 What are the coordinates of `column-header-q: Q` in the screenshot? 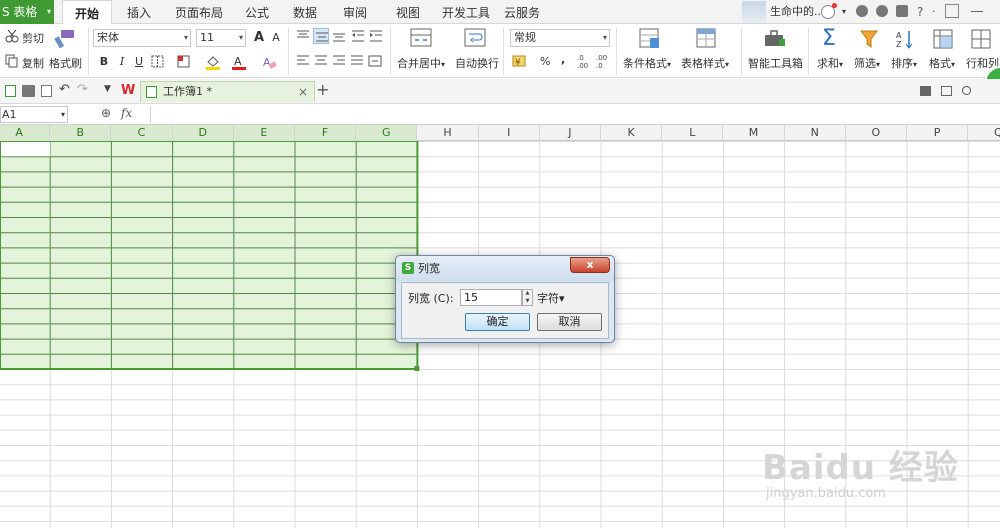 It's located at (984, 133).